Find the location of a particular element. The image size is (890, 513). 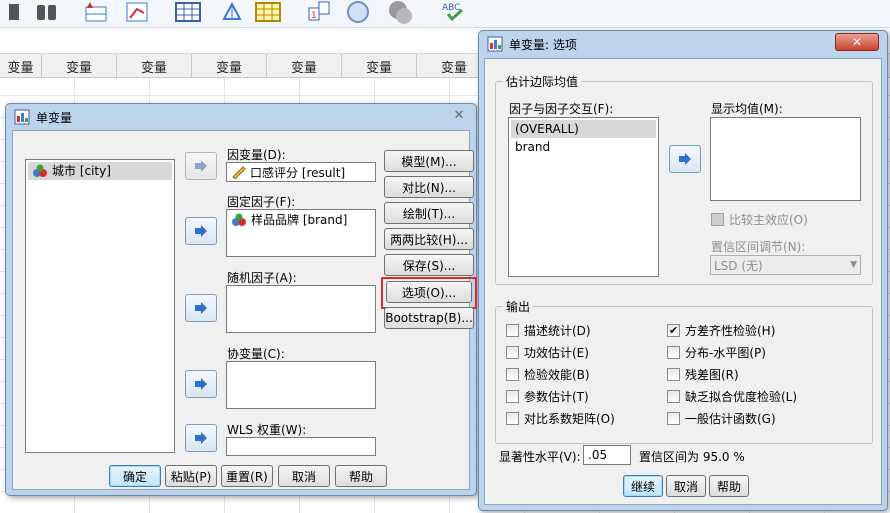

list-item: (OVERALL) is located at coordinates (583, 129).